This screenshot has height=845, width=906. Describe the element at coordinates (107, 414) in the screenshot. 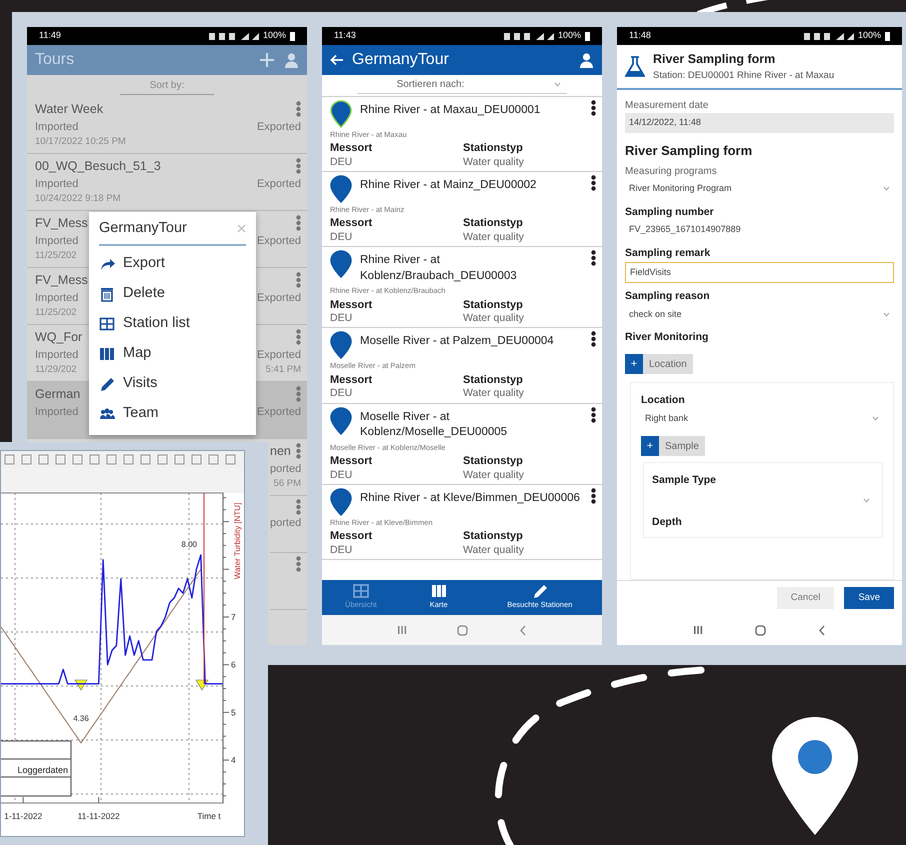

I see `people-icon` at that location.